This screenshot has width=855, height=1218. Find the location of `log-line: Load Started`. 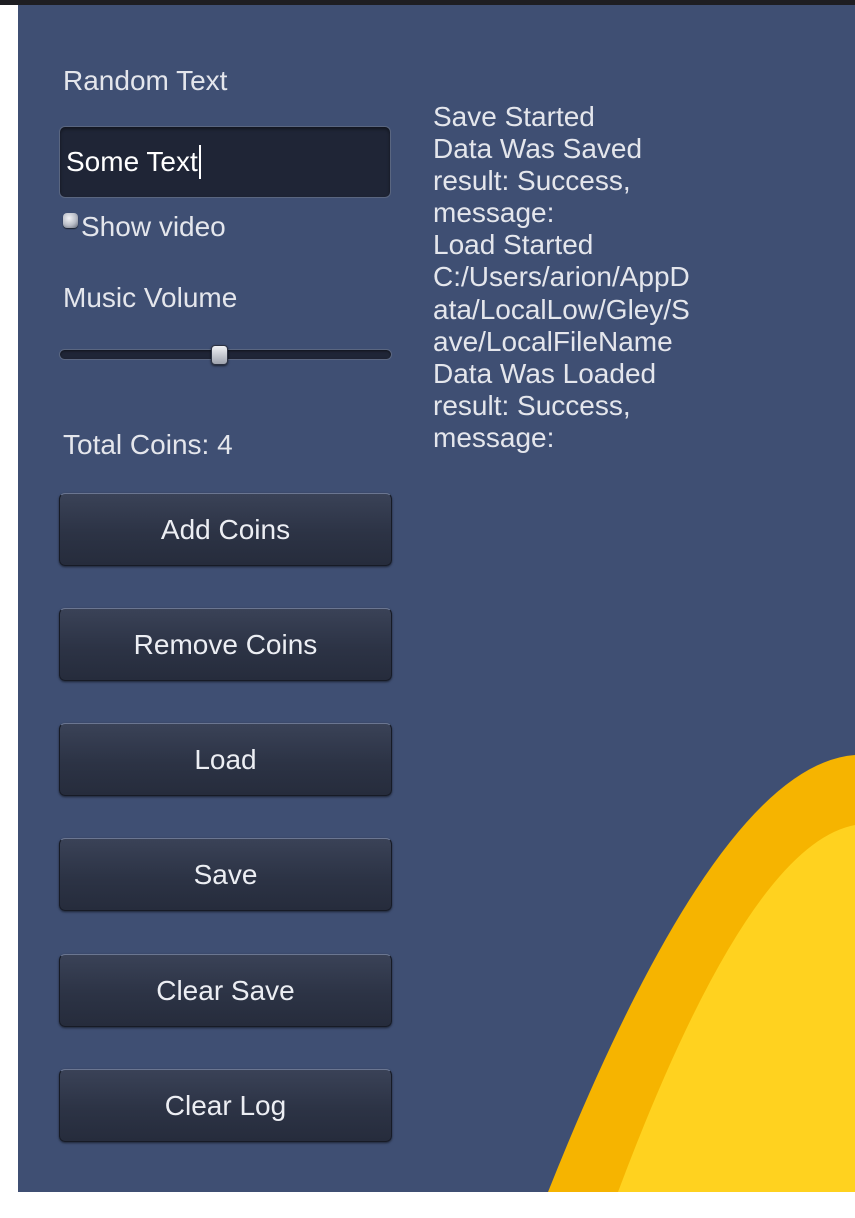

log-line: Load Started is located at coordinates (513, 245).